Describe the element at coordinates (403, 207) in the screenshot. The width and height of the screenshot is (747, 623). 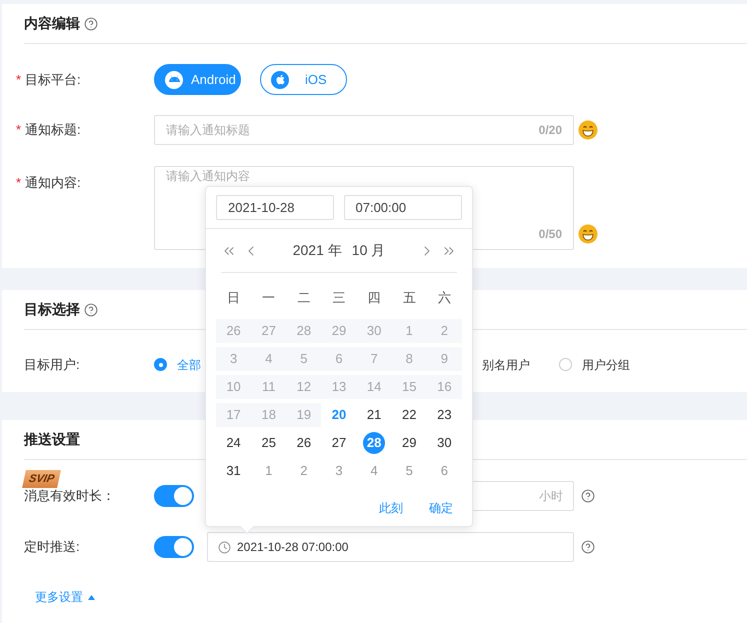
I see `time-input: 07:00:00` at that location.